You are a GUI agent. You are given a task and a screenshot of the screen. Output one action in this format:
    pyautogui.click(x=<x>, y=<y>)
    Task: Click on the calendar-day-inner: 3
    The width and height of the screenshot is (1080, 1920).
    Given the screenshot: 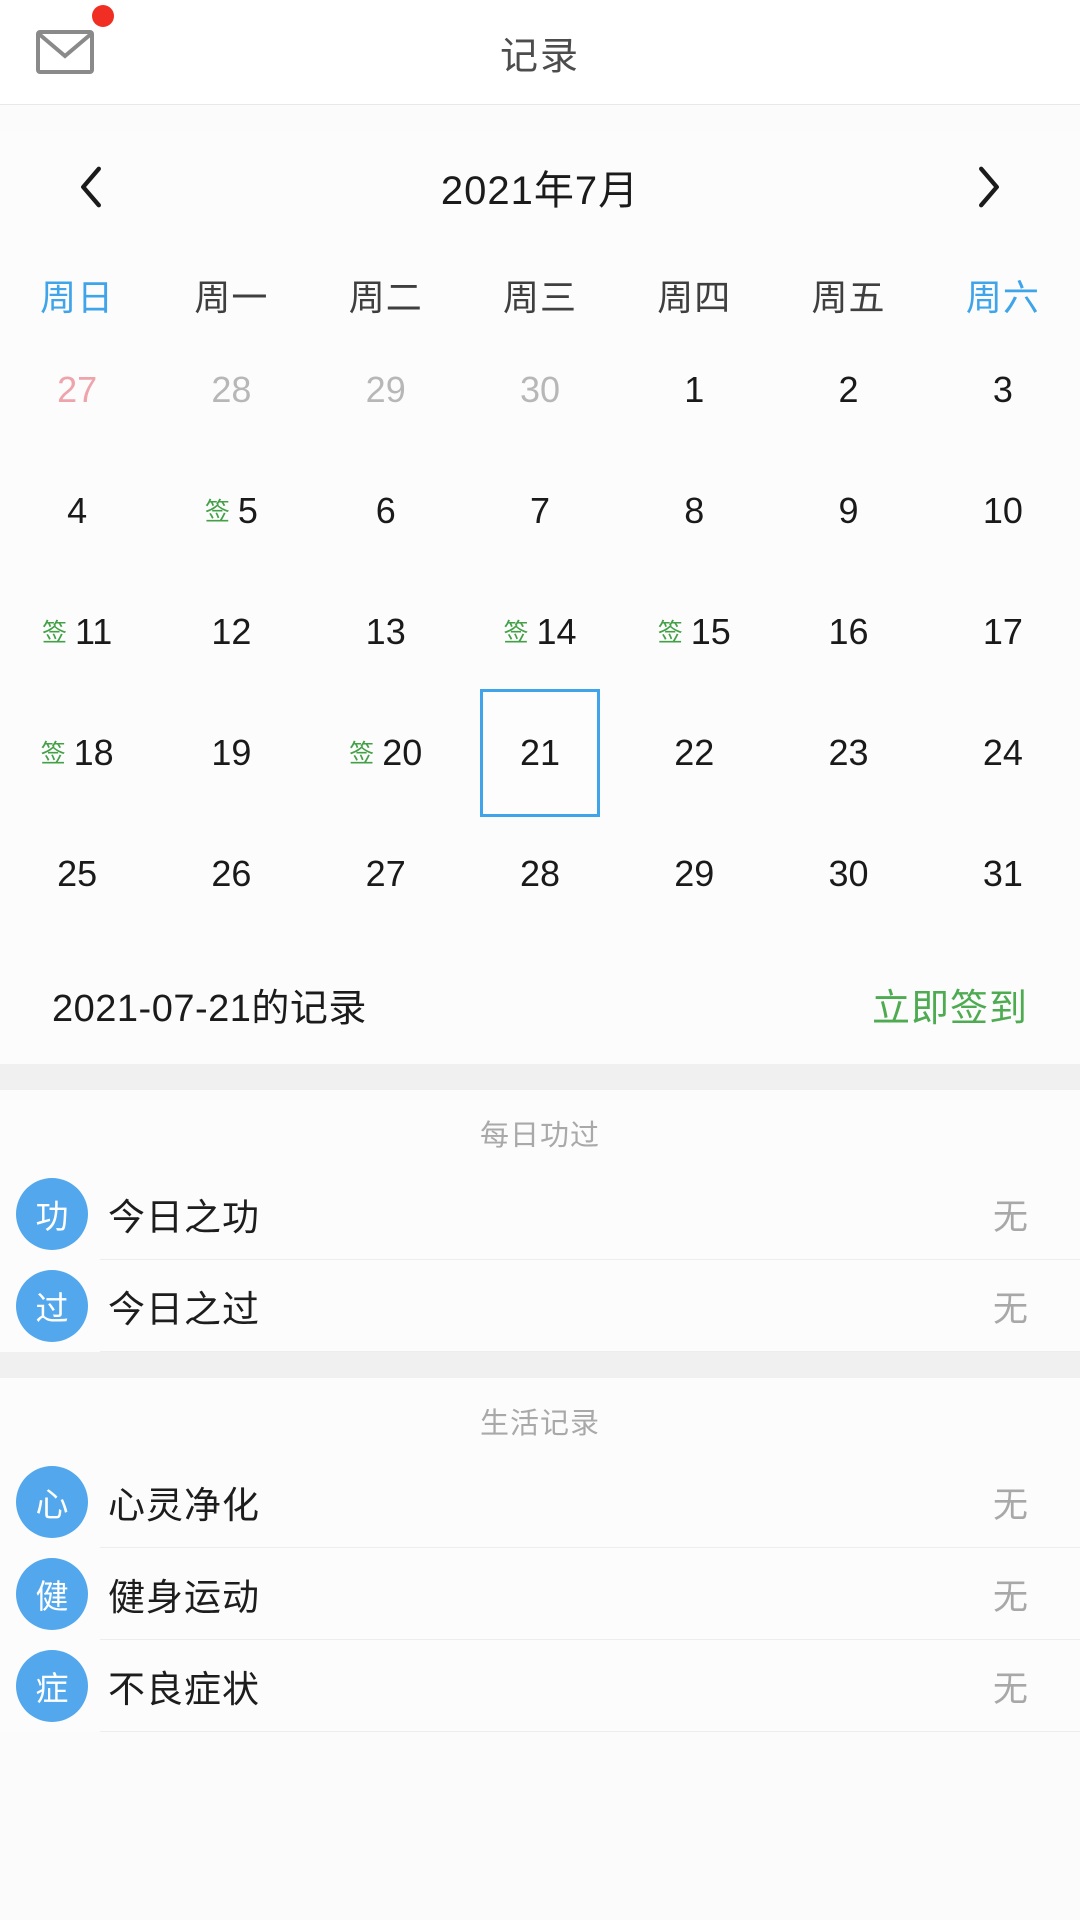 What is the action you would take?
    pyautogui.click(x=1003, y=389)
    